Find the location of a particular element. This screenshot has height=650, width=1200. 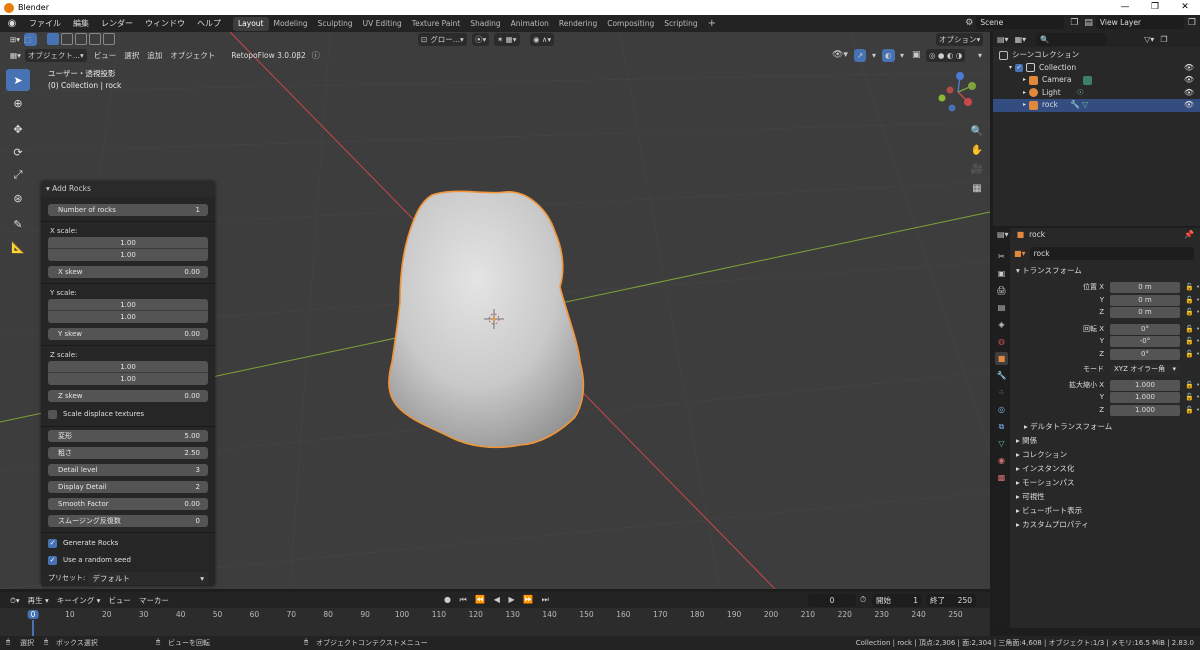

add-rocks-panel-header: ▾ Add Rocks is located at coordinates (128, 189).